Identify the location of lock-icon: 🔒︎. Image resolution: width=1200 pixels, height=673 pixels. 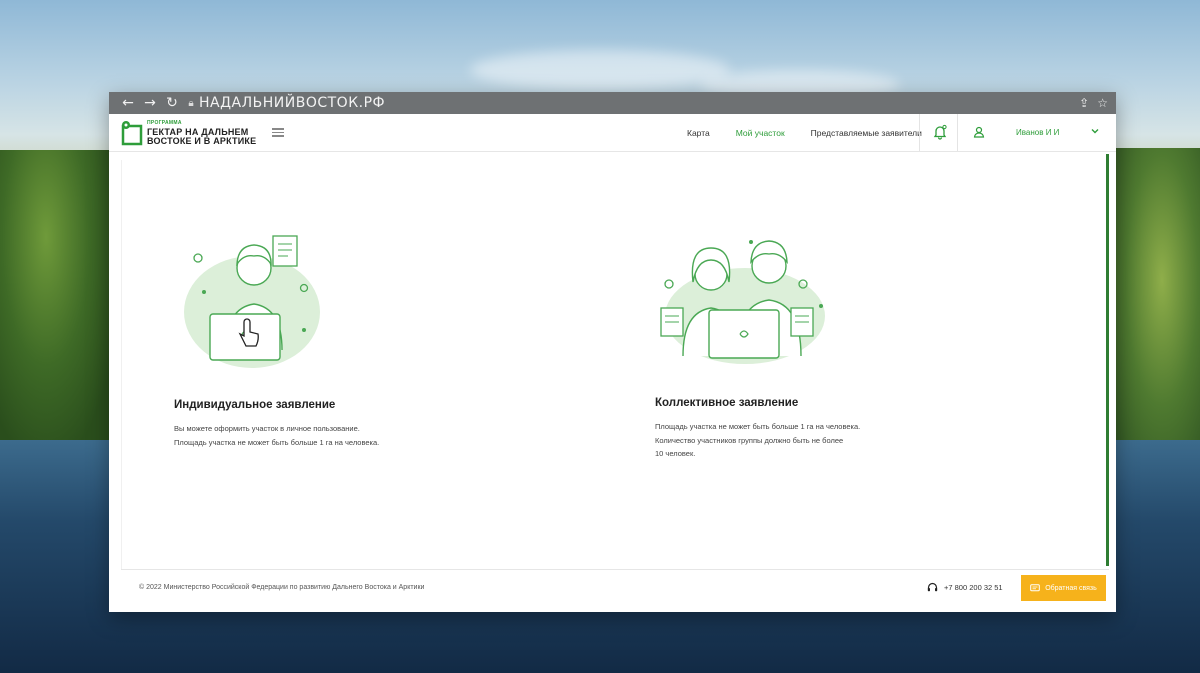
(191, 103).